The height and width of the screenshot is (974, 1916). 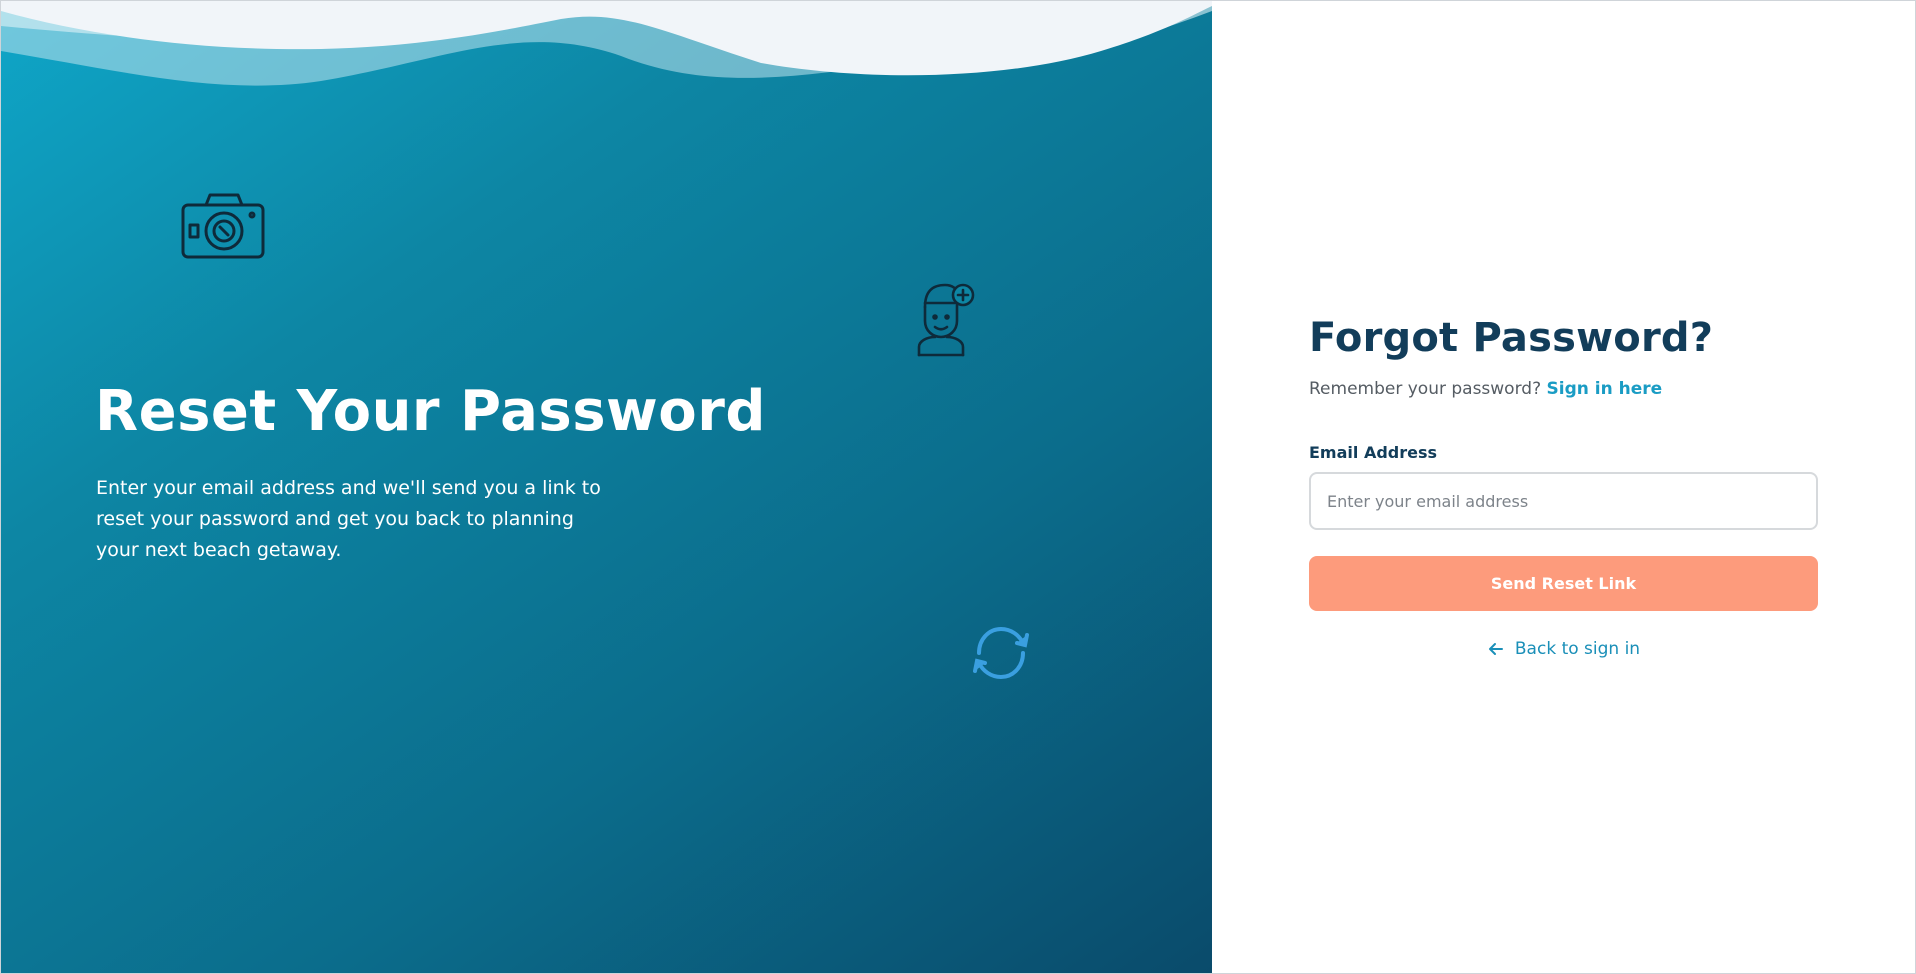 What do you see at coordinates (1563, 501) in the screenshot?
I see `email-input` at bounding box center [1563, 501].